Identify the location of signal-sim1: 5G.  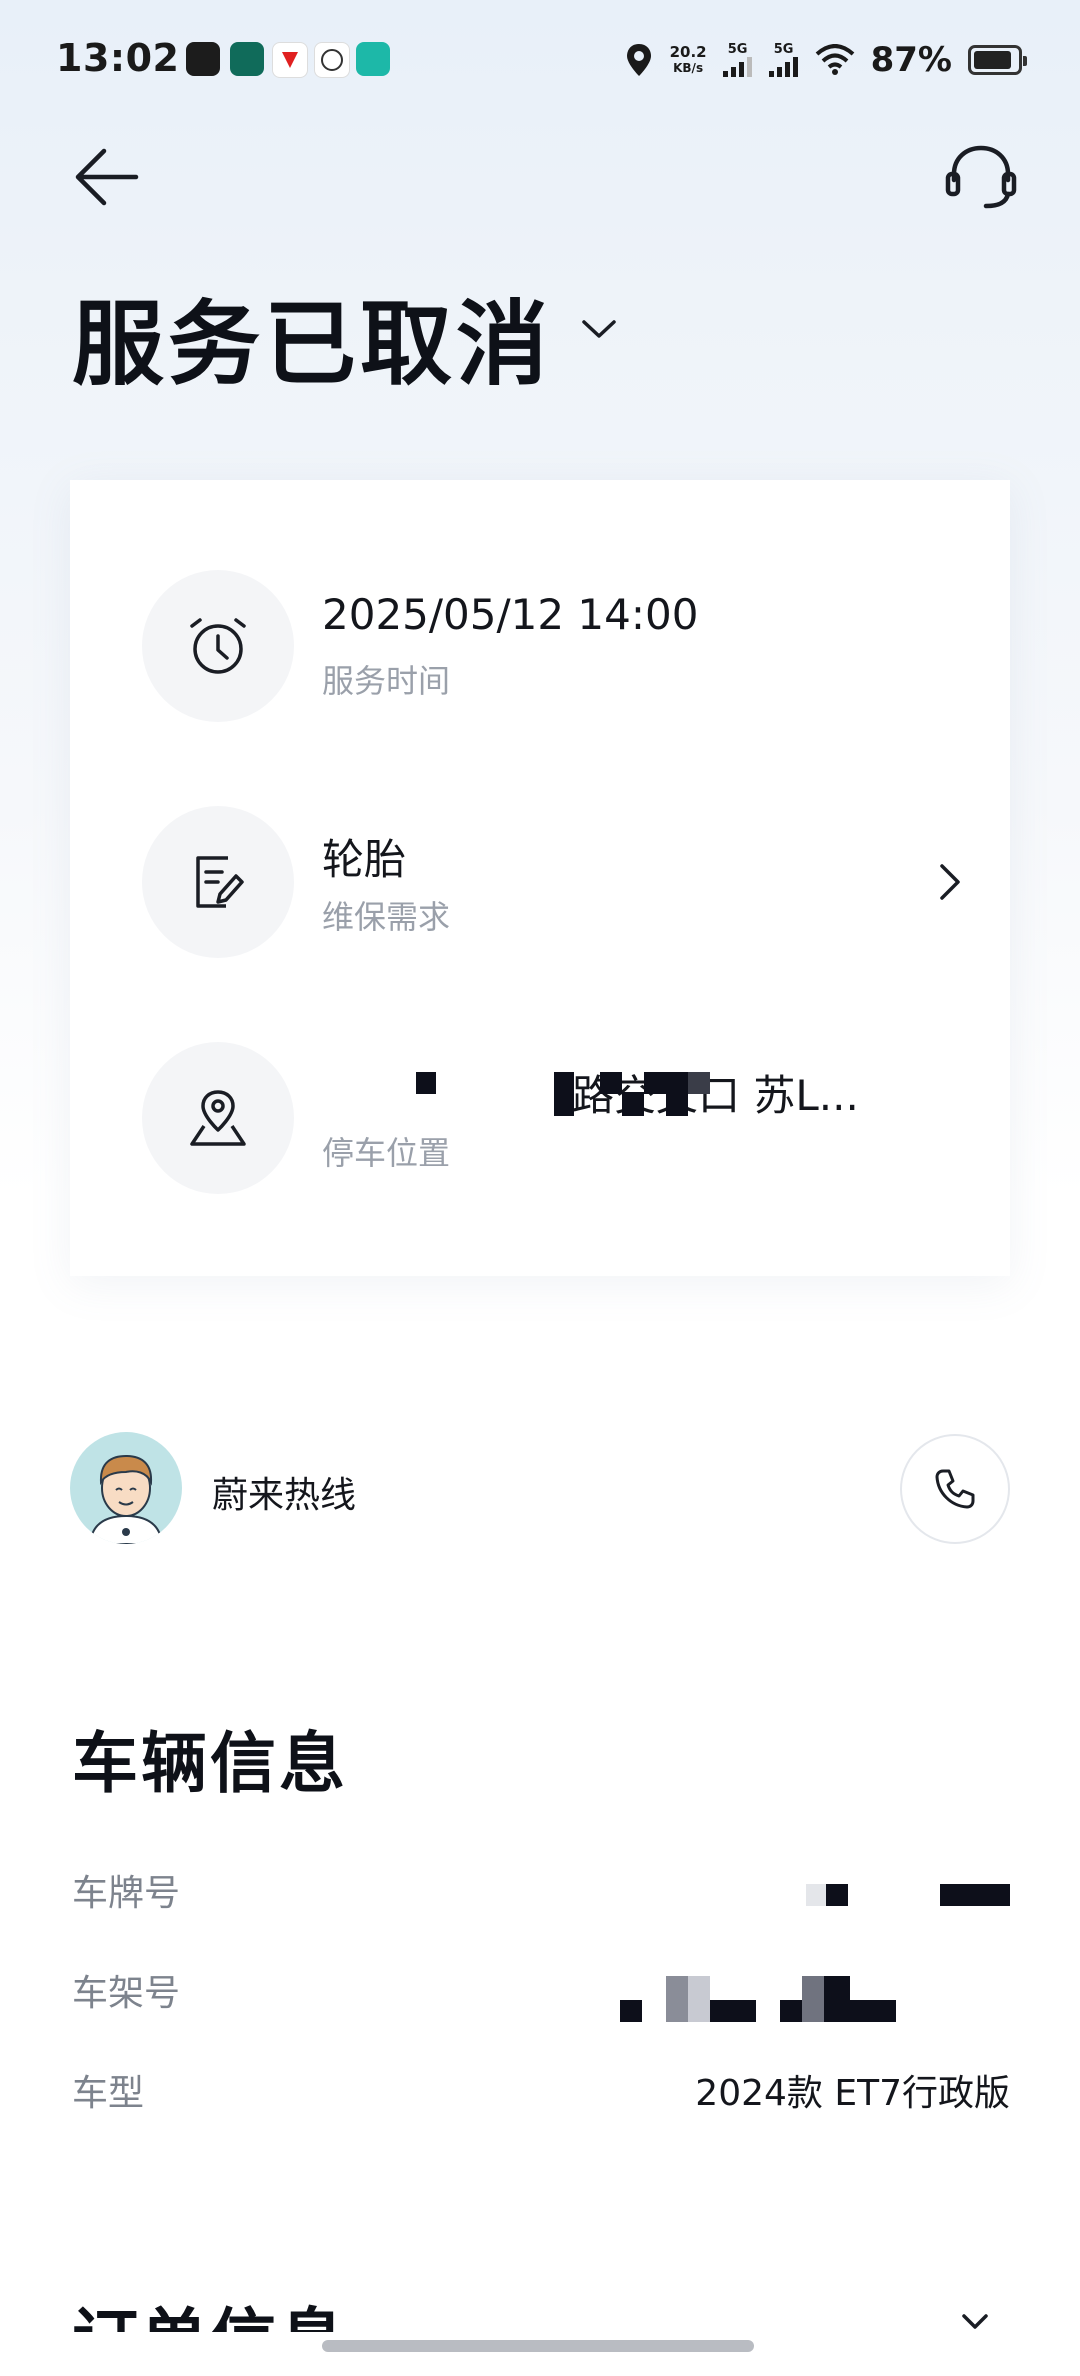
(737, 60).